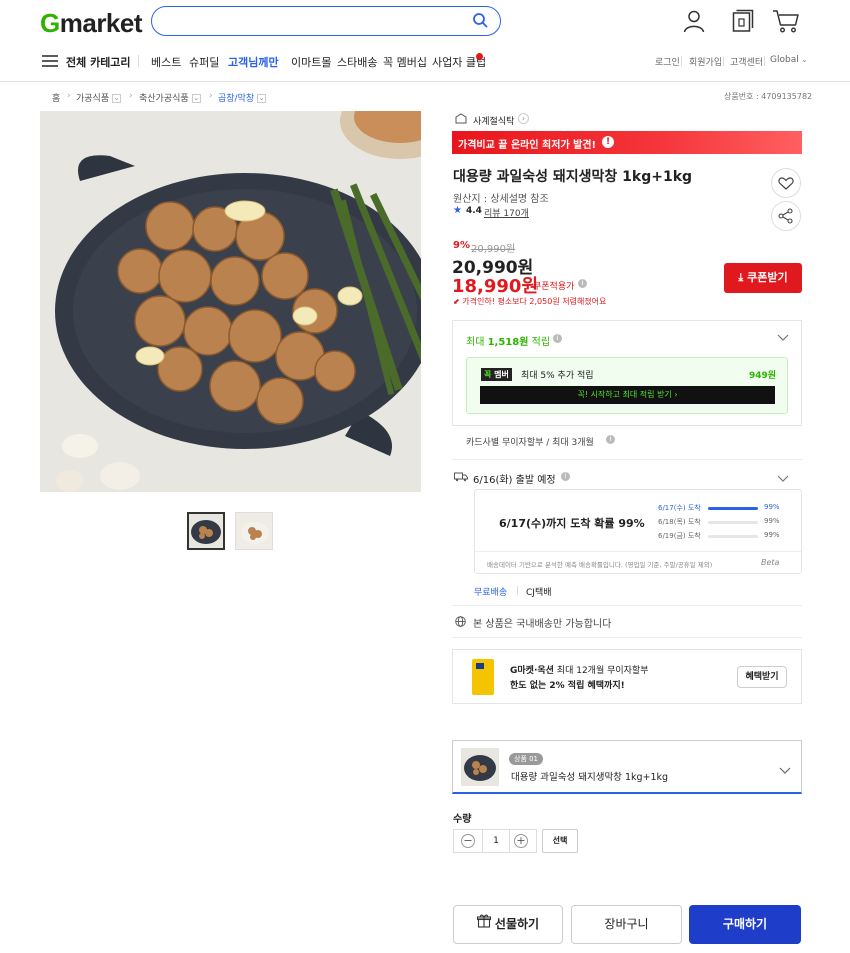 The image size is (850, 953). I want to click on membership-start-button: 꼭! 시작하고 최대 적립 받기 ›, so click(627, 395).